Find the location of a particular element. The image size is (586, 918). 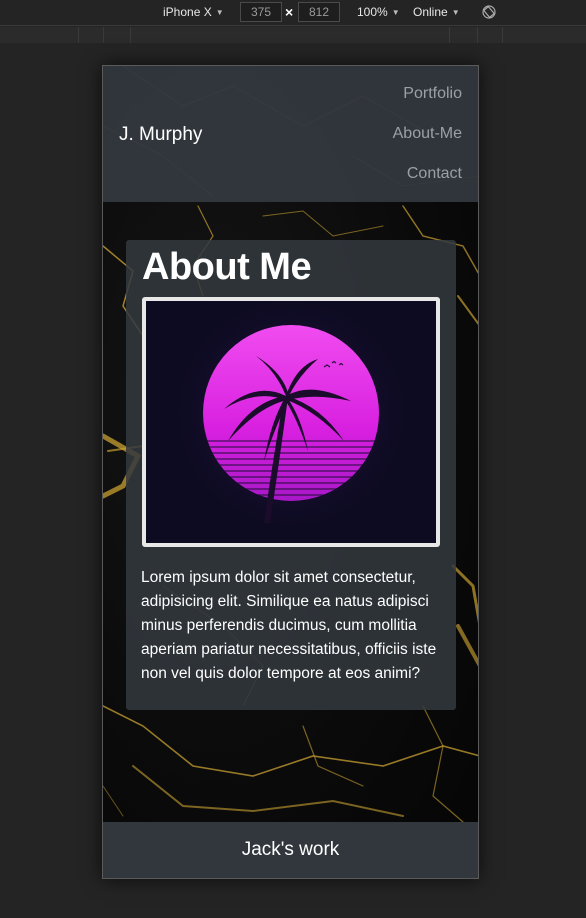

device-select-label: iPhone X is located at coordinates (187, 12).